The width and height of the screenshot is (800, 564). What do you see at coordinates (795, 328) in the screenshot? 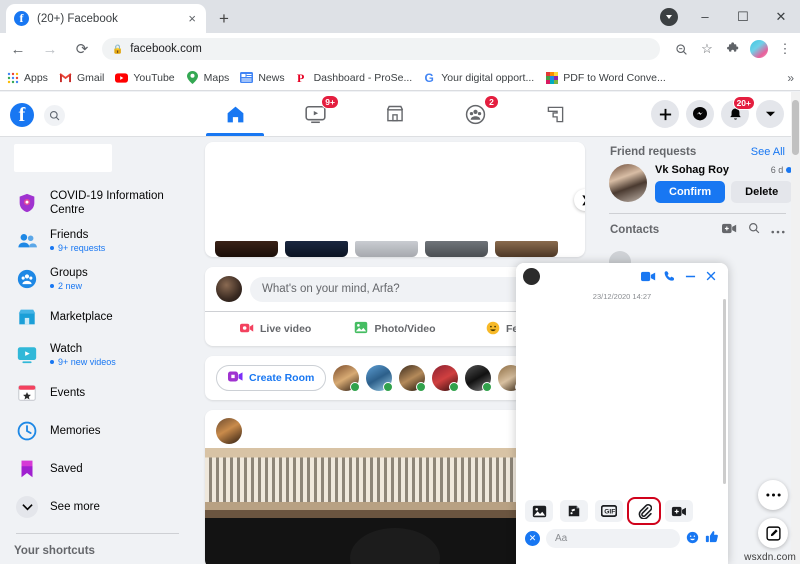
I see `page-scrollbar-track` at bounding box center [795, 328].